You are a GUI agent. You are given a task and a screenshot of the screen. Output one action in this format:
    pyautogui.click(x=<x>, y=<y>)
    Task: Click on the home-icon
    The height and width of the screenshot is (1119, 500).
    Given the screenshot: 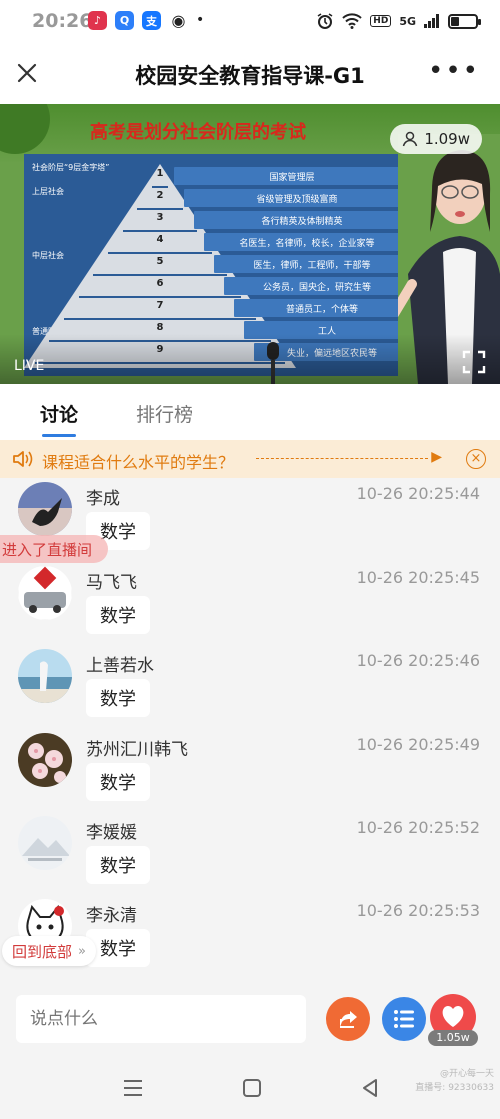 What is the action you would take?
    pyautogui.click(x=252, y=1088)
    